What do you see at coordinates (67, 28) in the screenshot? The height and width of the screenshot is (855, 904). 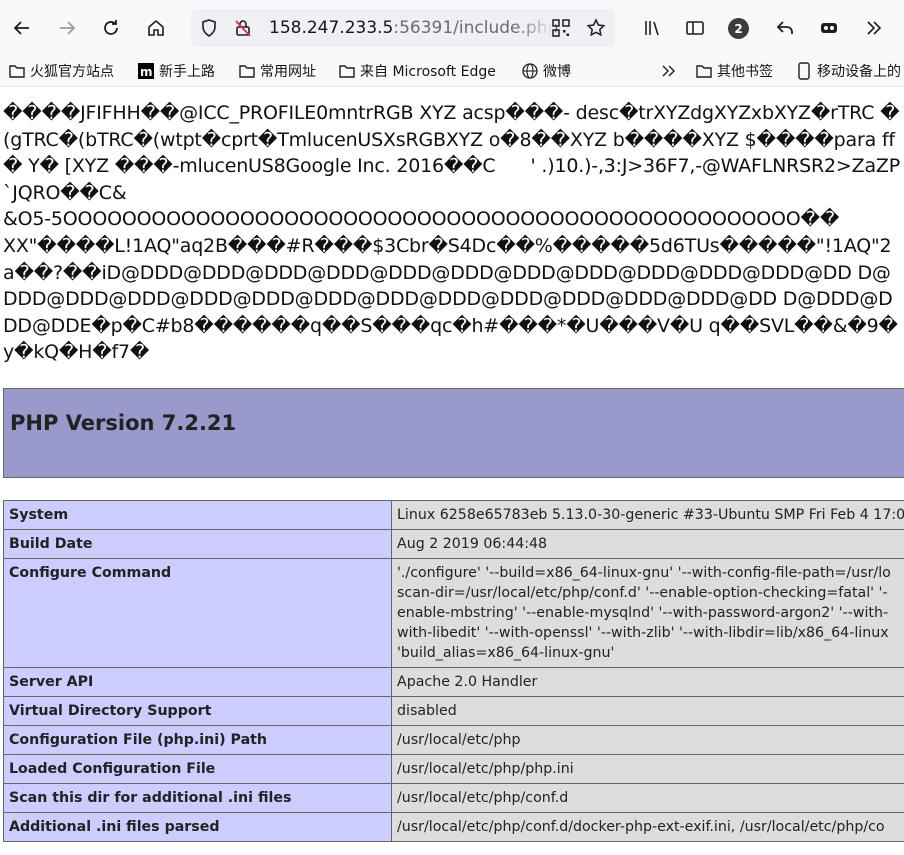 I see `forward-arrow-icon` at bounding box center [67, 28].